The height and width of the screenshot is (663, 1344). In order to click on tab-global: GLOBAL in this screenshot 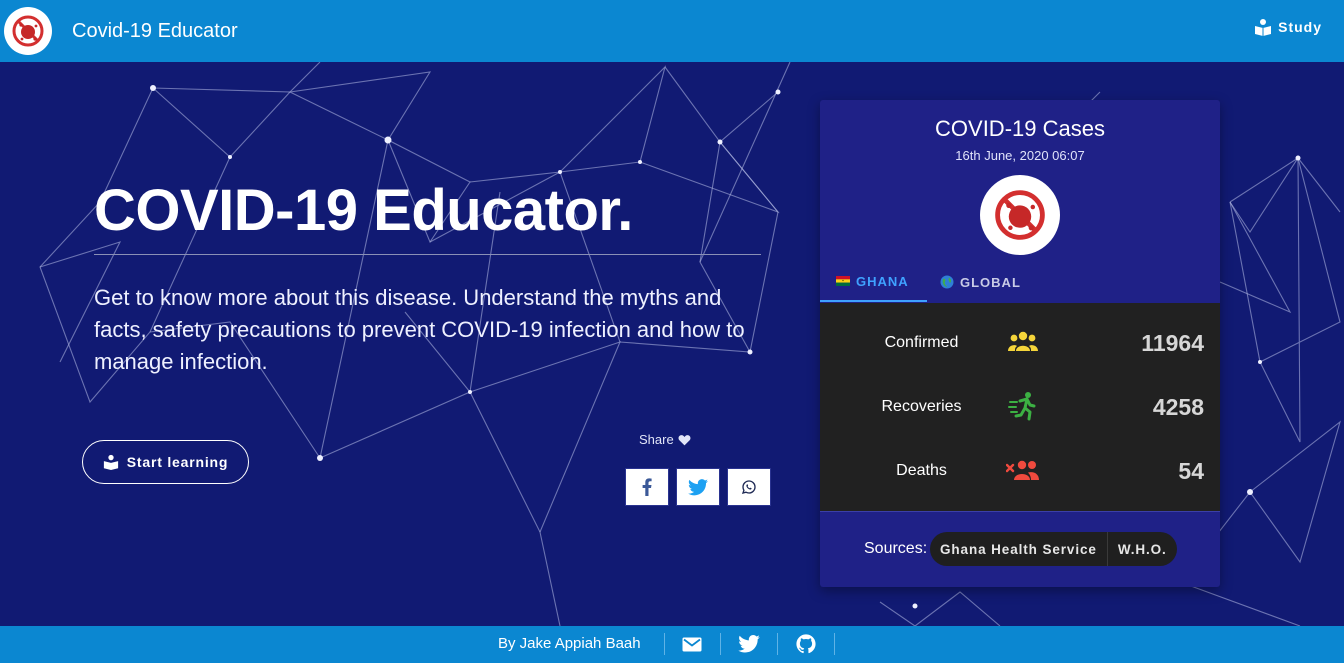, I will do `click(995, 282)`.